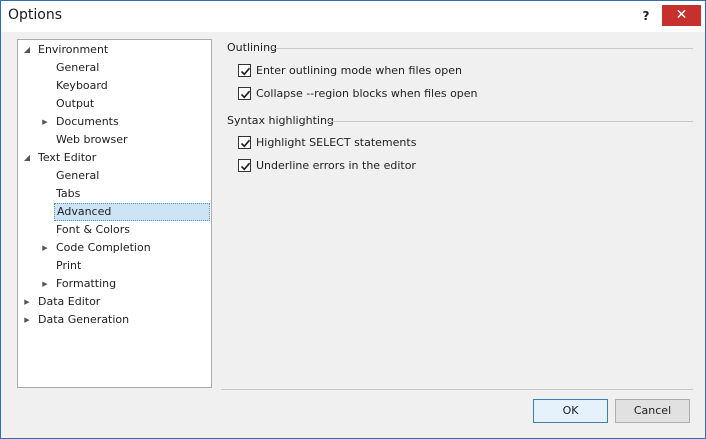  What do you see at coordinates (82, 85) in the screenshot?
I see `tree-item-label: Keyboard` at bounding box center [82, 85].